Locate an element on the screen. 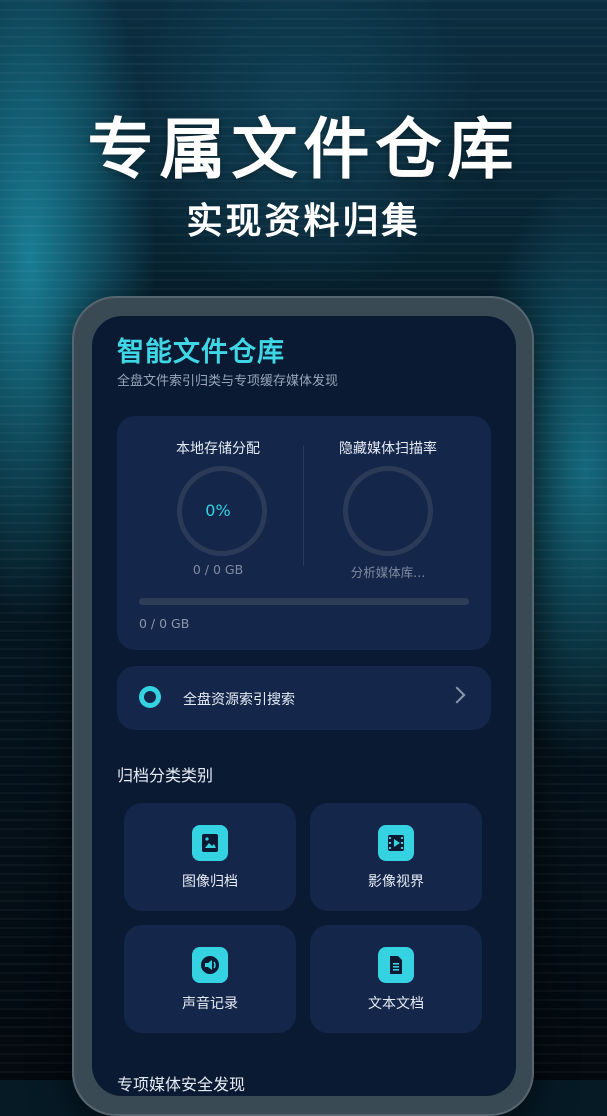 Image resolution: width=607 pixels, height=1116 pixels. divider is located at coordinates (303, 506).